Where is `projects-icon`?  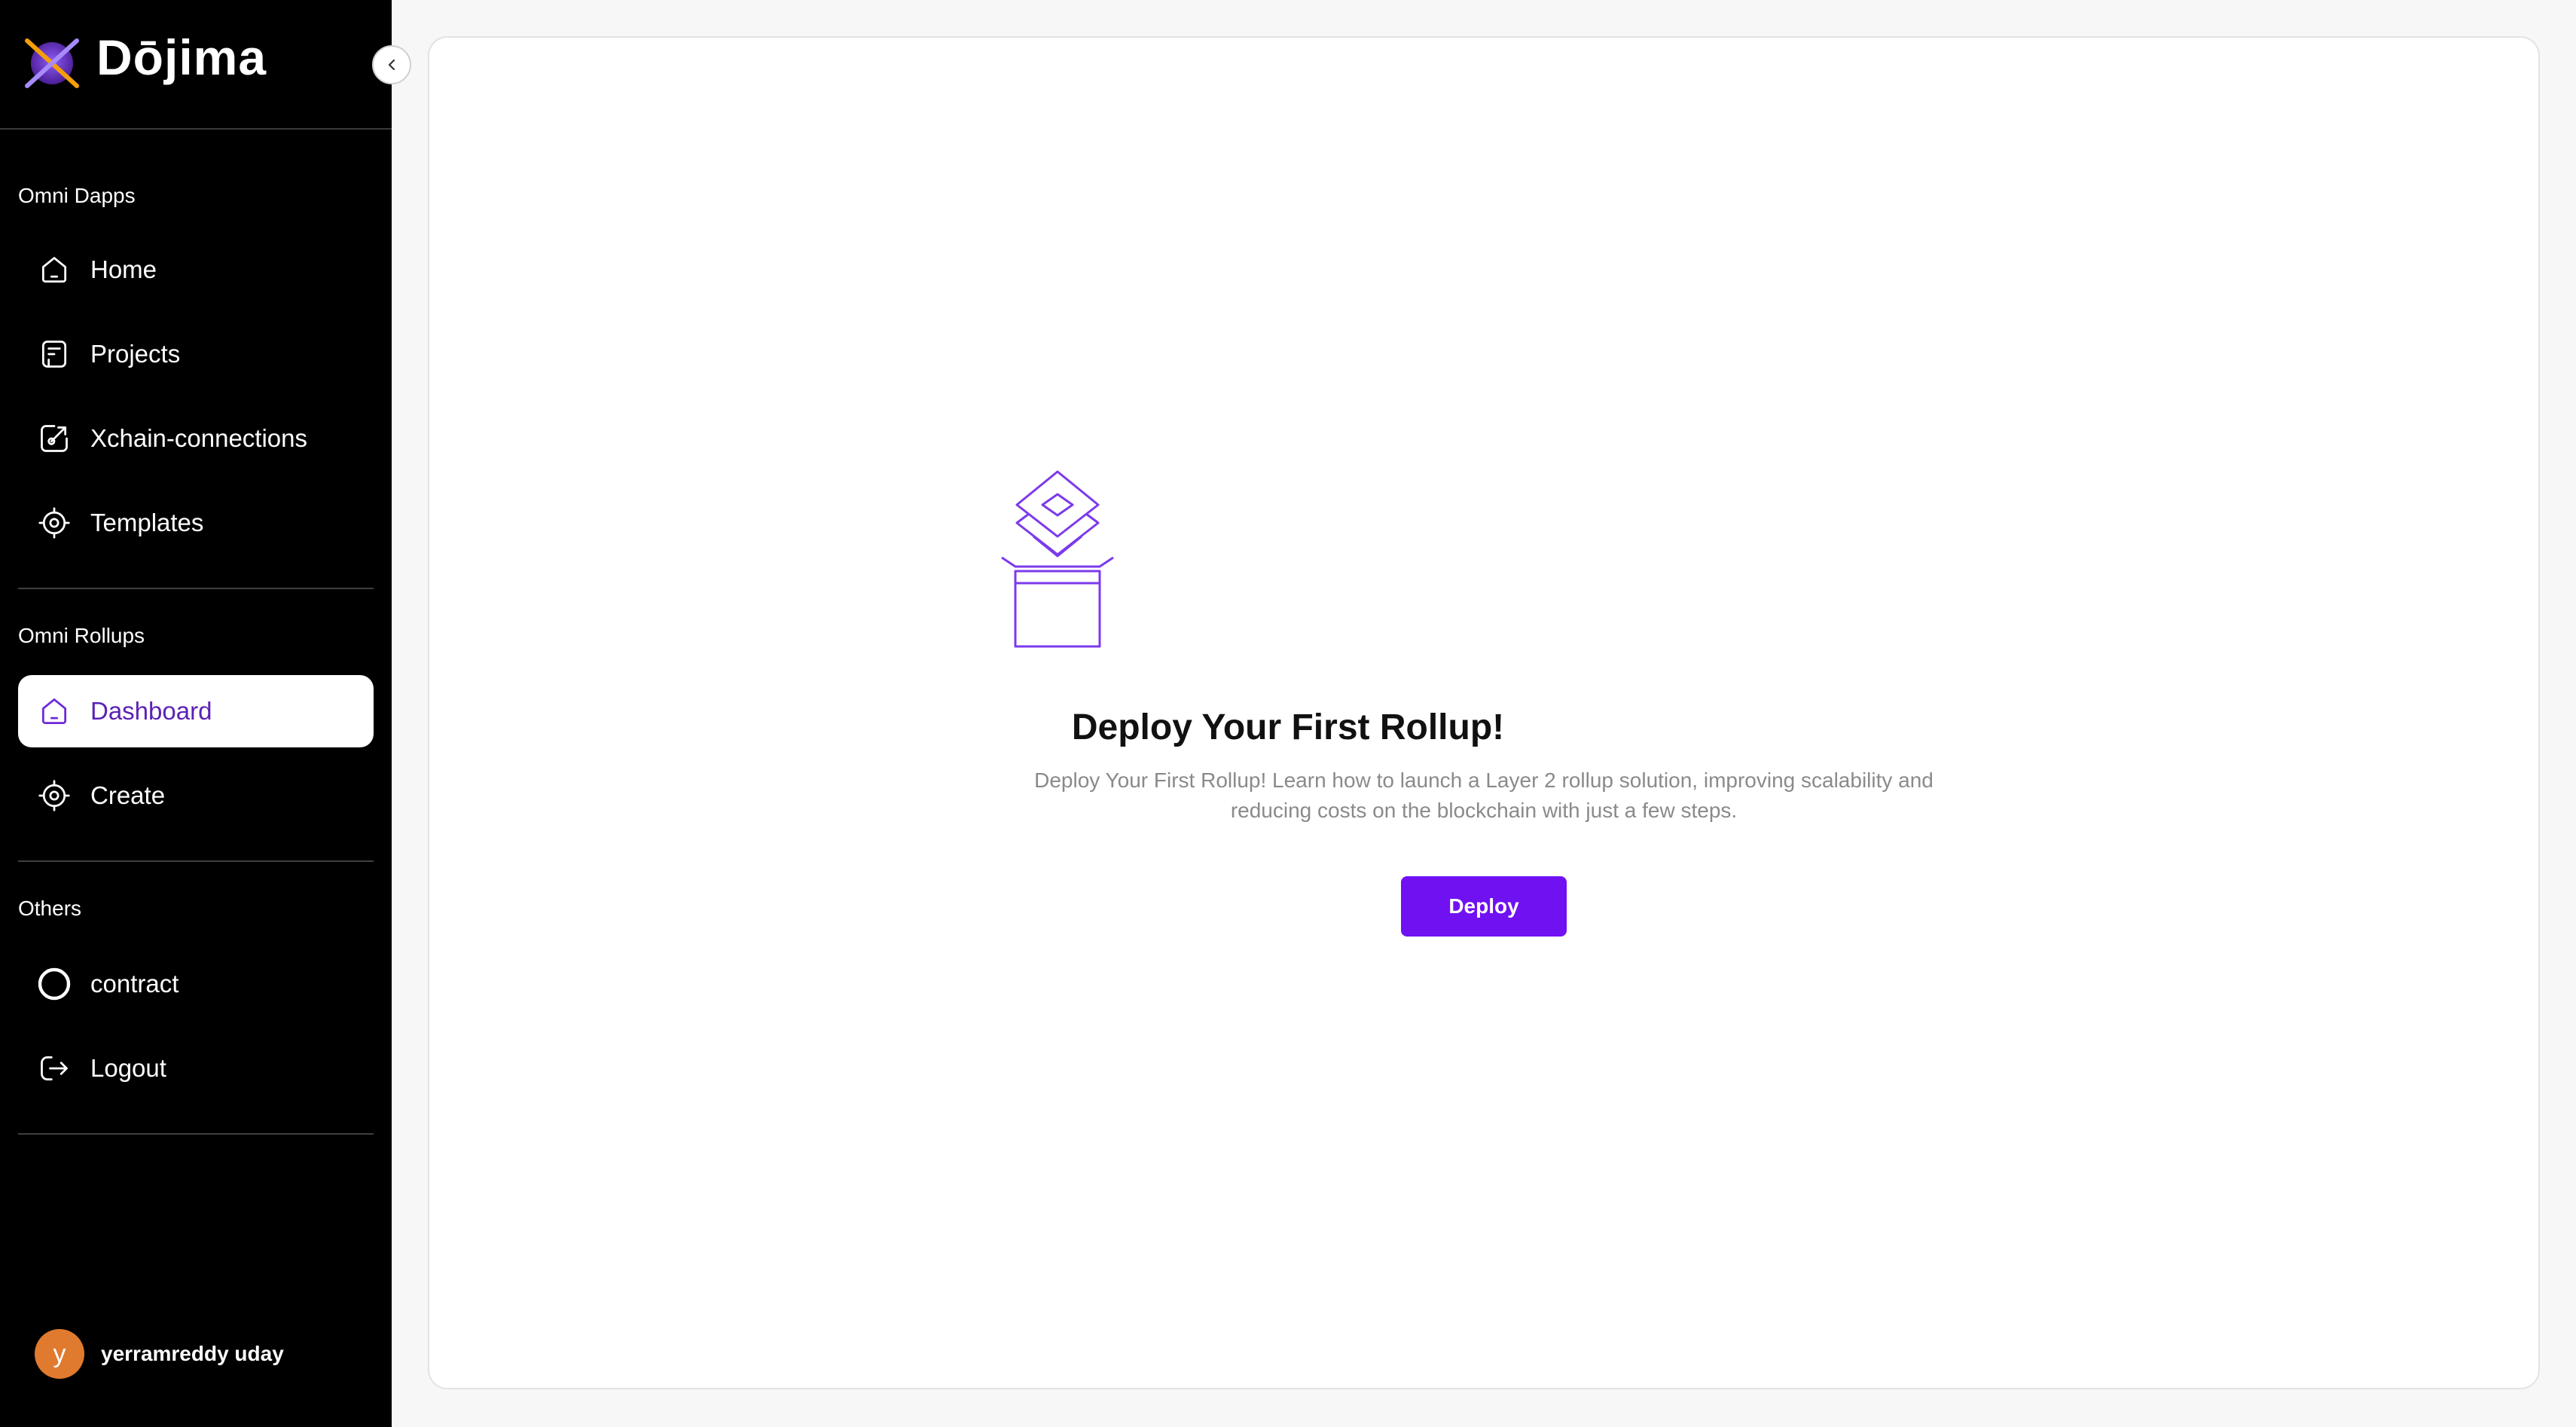 projects-icon is located at coordinates (54, 354).